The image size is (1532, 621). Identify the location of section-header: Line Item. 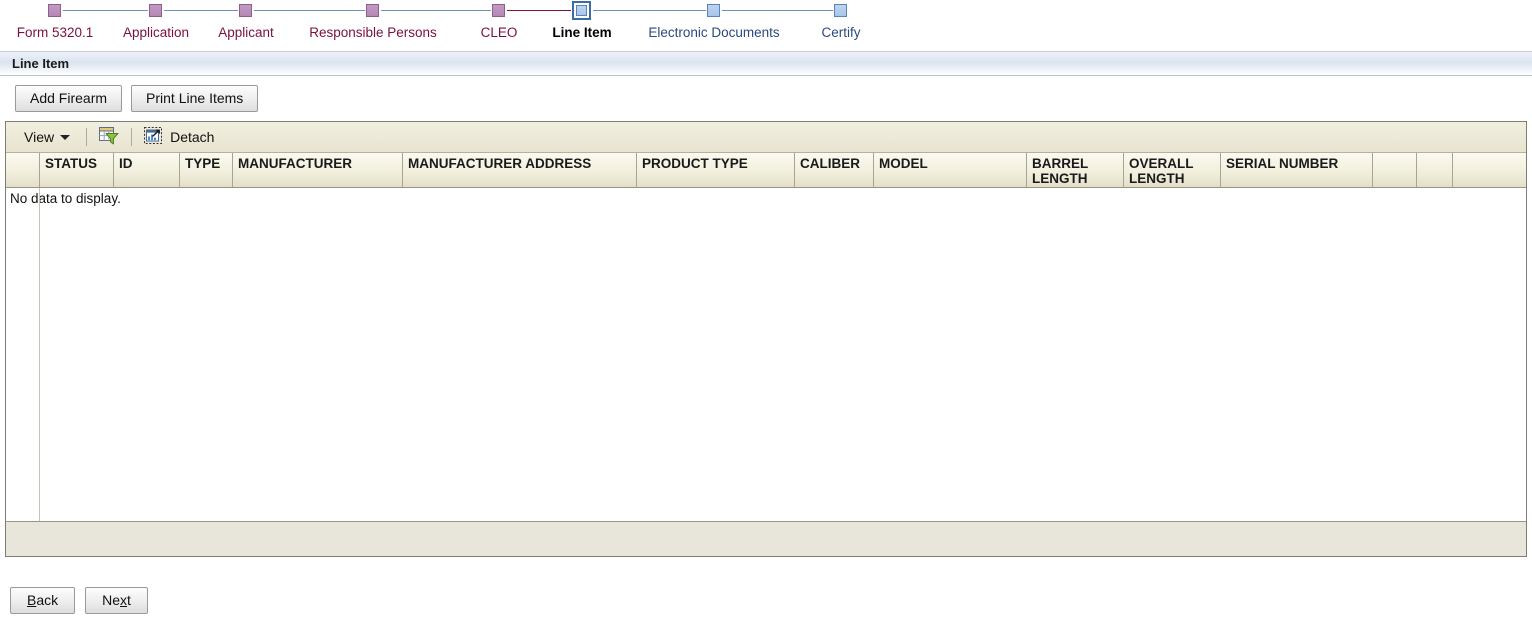
(766, 64).